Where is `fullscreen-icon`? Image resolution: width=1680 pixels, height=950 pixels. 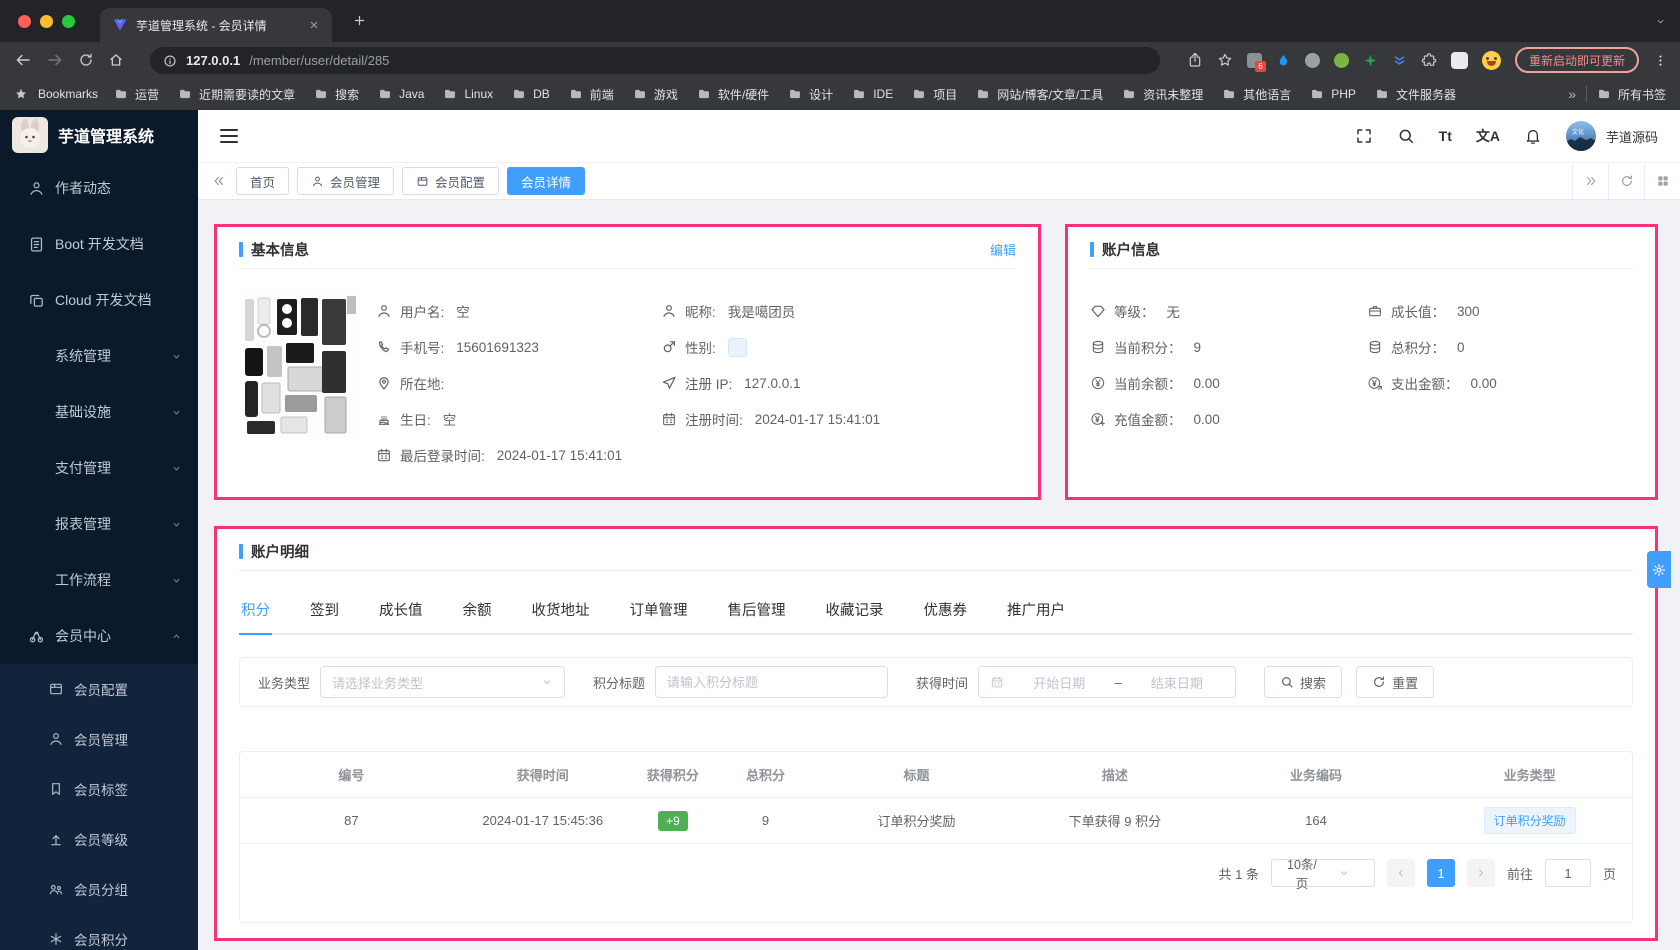
fullscreen-icon is located at coordinates (1364, 136).